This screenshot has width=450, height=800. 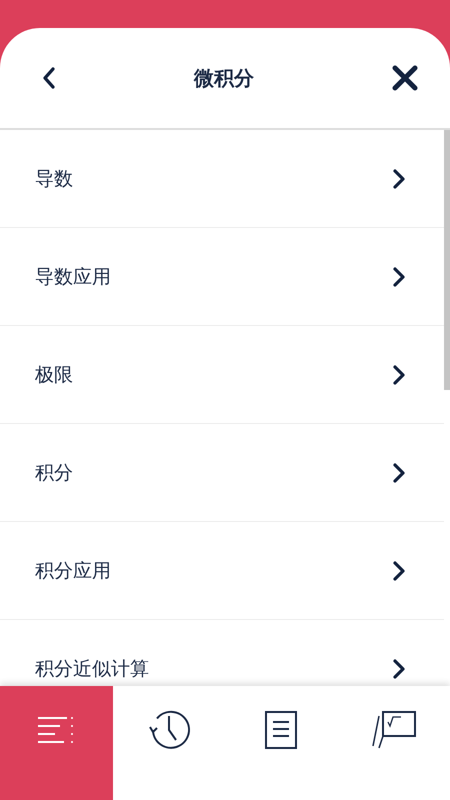 I want to click on topic-list-item: 积分应用, so click(x=222, y=571).